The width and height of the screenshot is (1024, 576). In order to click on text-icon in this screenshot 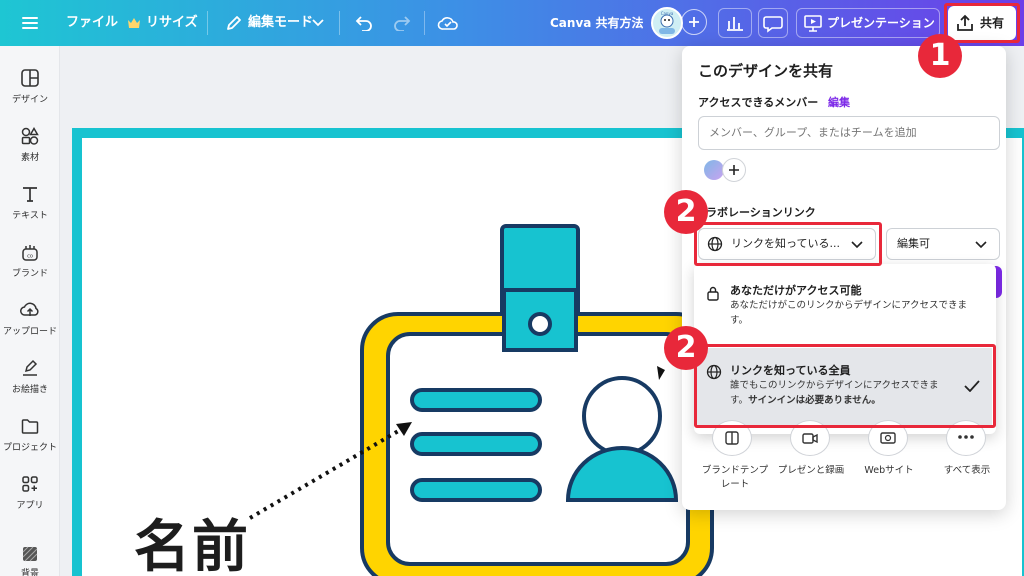, I will do `click(30, 194)`.